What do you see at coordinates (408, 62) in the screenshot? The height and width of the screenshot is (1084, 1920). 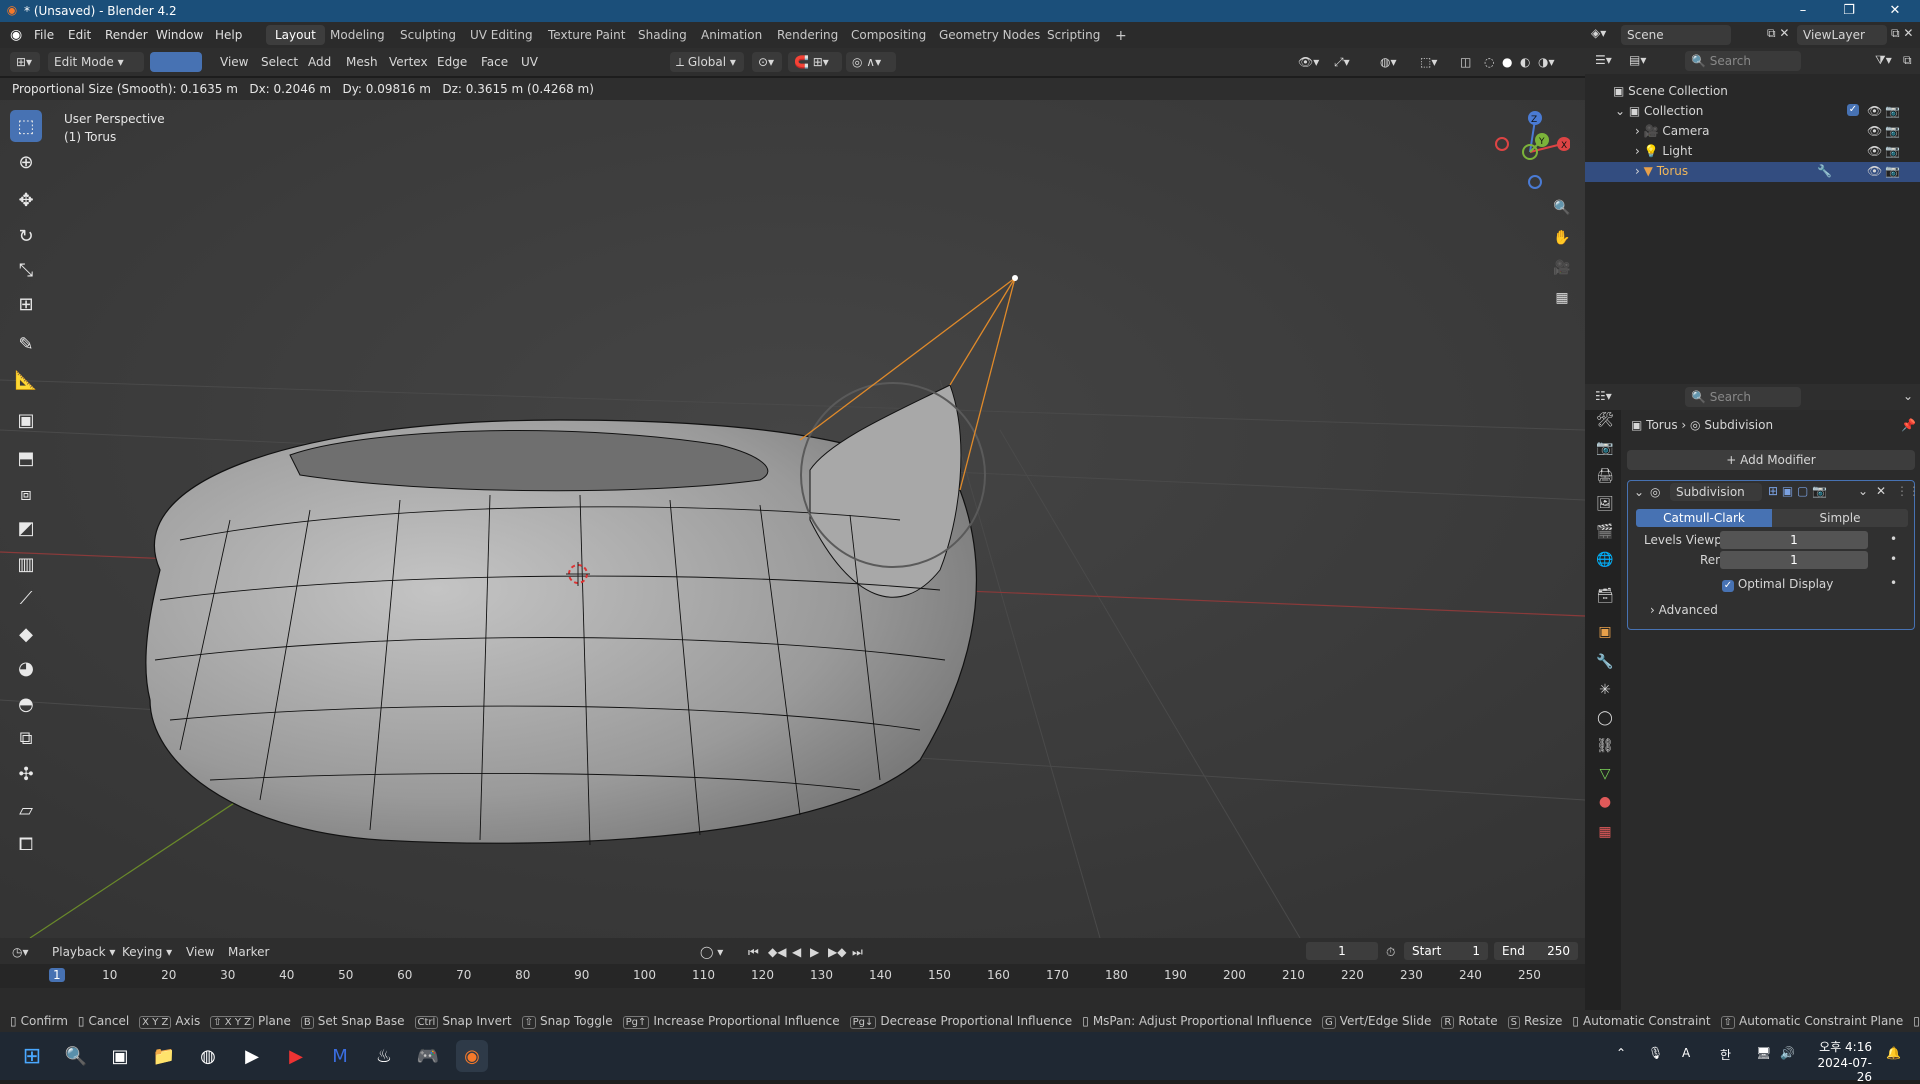 I see `menu-vertex: Vertex` at bounding box center [408, 62].